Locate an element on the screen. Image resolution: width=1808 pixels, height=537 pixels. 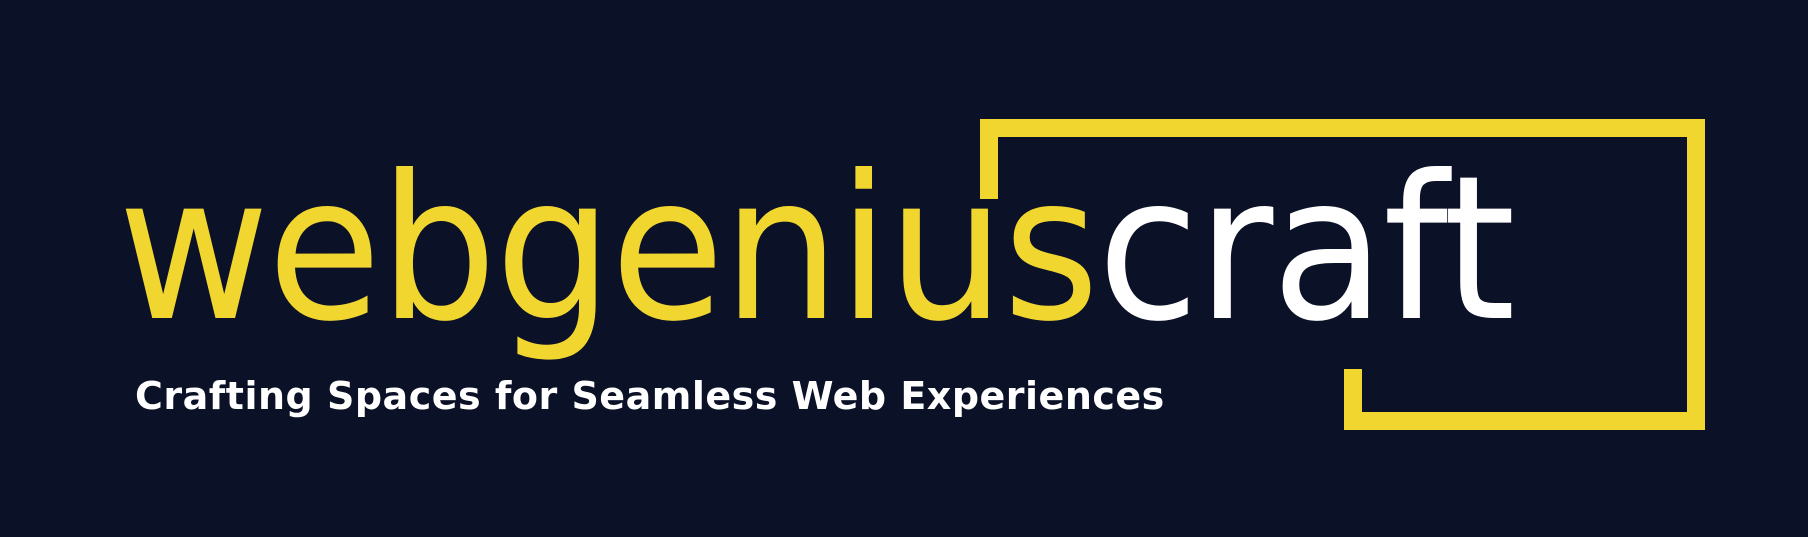
wordmark-craft: craft is located at coordinates (1306, 249).